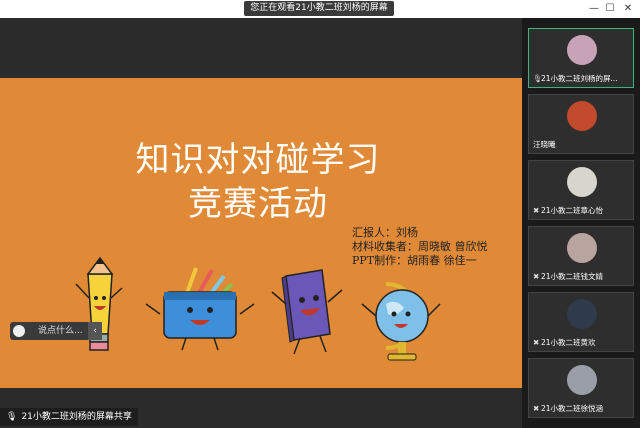 The width and height of the screenshot is (640, 428). What do you see at coordinates (200, 309) in the screenshot?
I see `pencil-case-illustration` at bounding box center [200, 309].